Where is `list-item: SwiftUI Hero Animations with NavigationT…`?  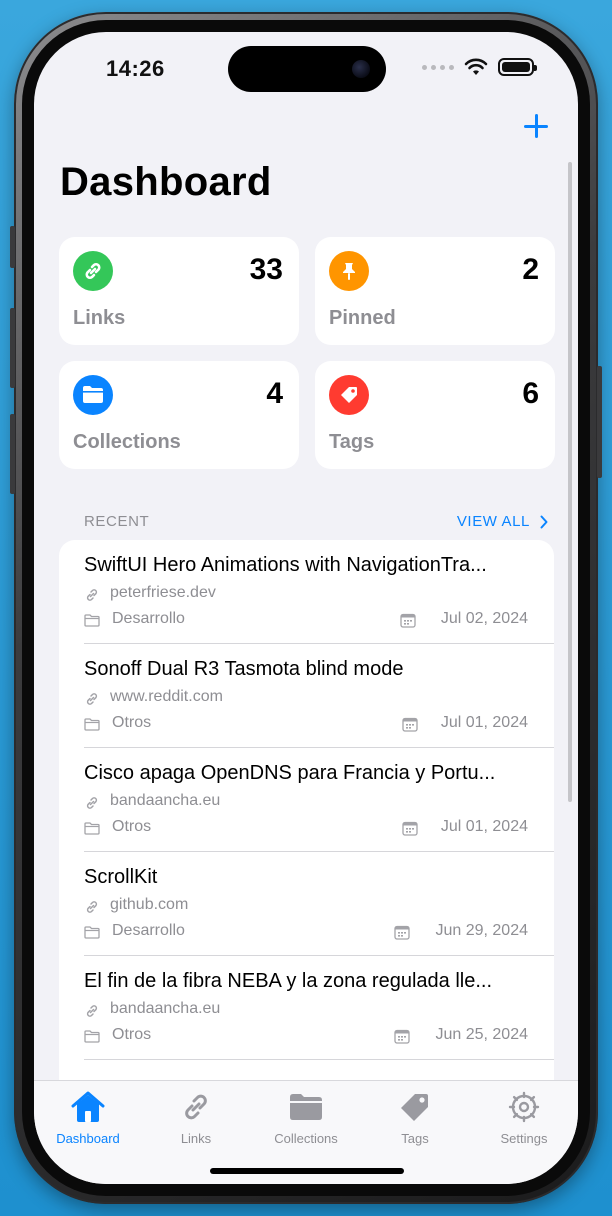
list-item: SwiftUI Hero Animations with NavigationT… is located at coordinates (306, 592).